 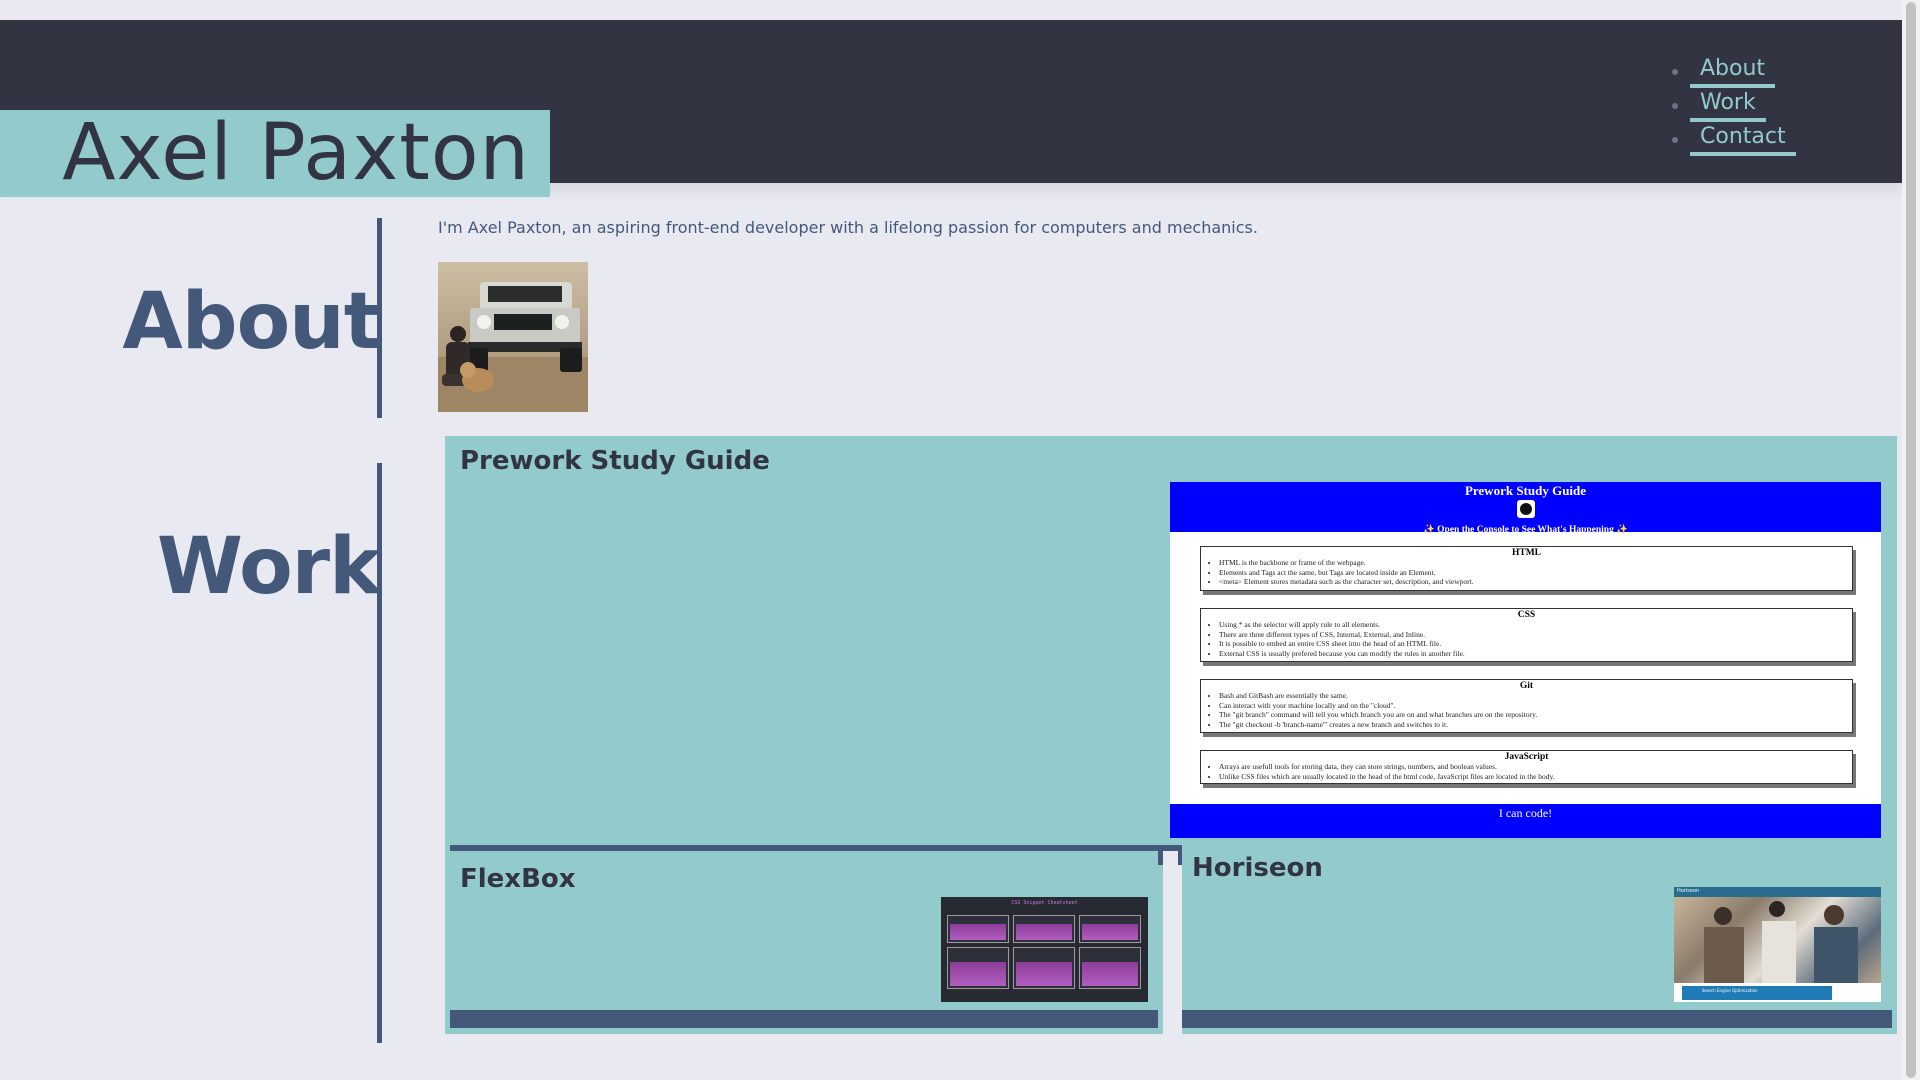 What do you see at coordinates (251, 321) in the screenshot?
I see `about-heading: About` at bounding box center [251, 321].